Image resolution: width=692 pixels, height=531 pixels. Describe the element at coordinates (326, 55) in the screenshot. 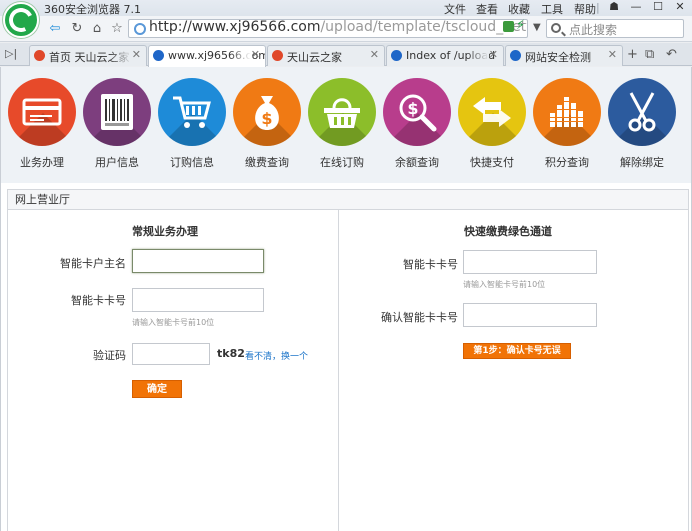

I see `tab-tianshan: 天山云之家 ✕` at that location.